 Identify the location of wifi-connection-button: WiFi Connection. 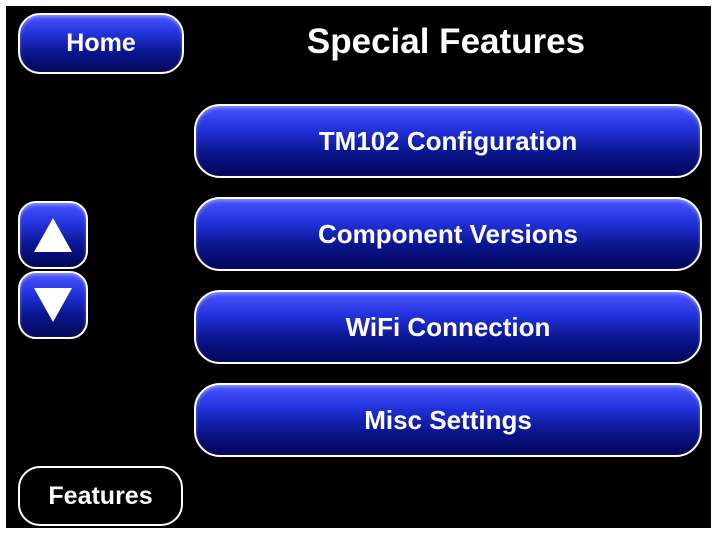
(448, 327).